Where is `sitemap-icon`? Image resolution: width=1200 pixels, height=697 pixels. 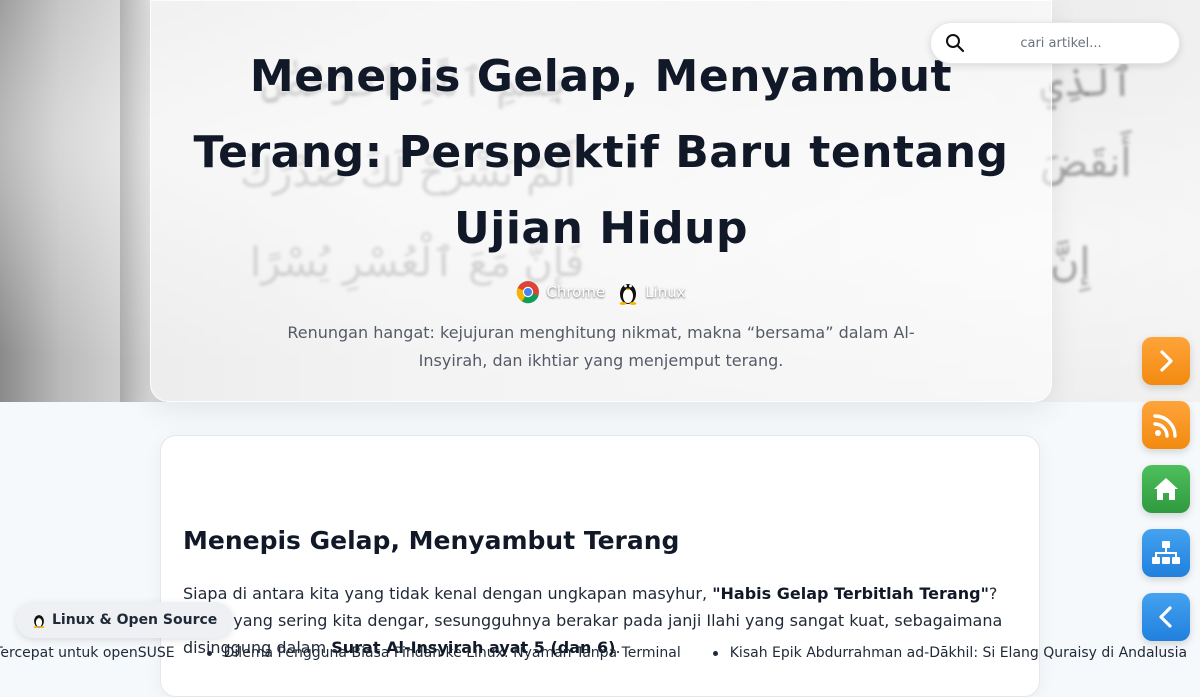 sitemap-icon is located at coordinates (1166, 552).